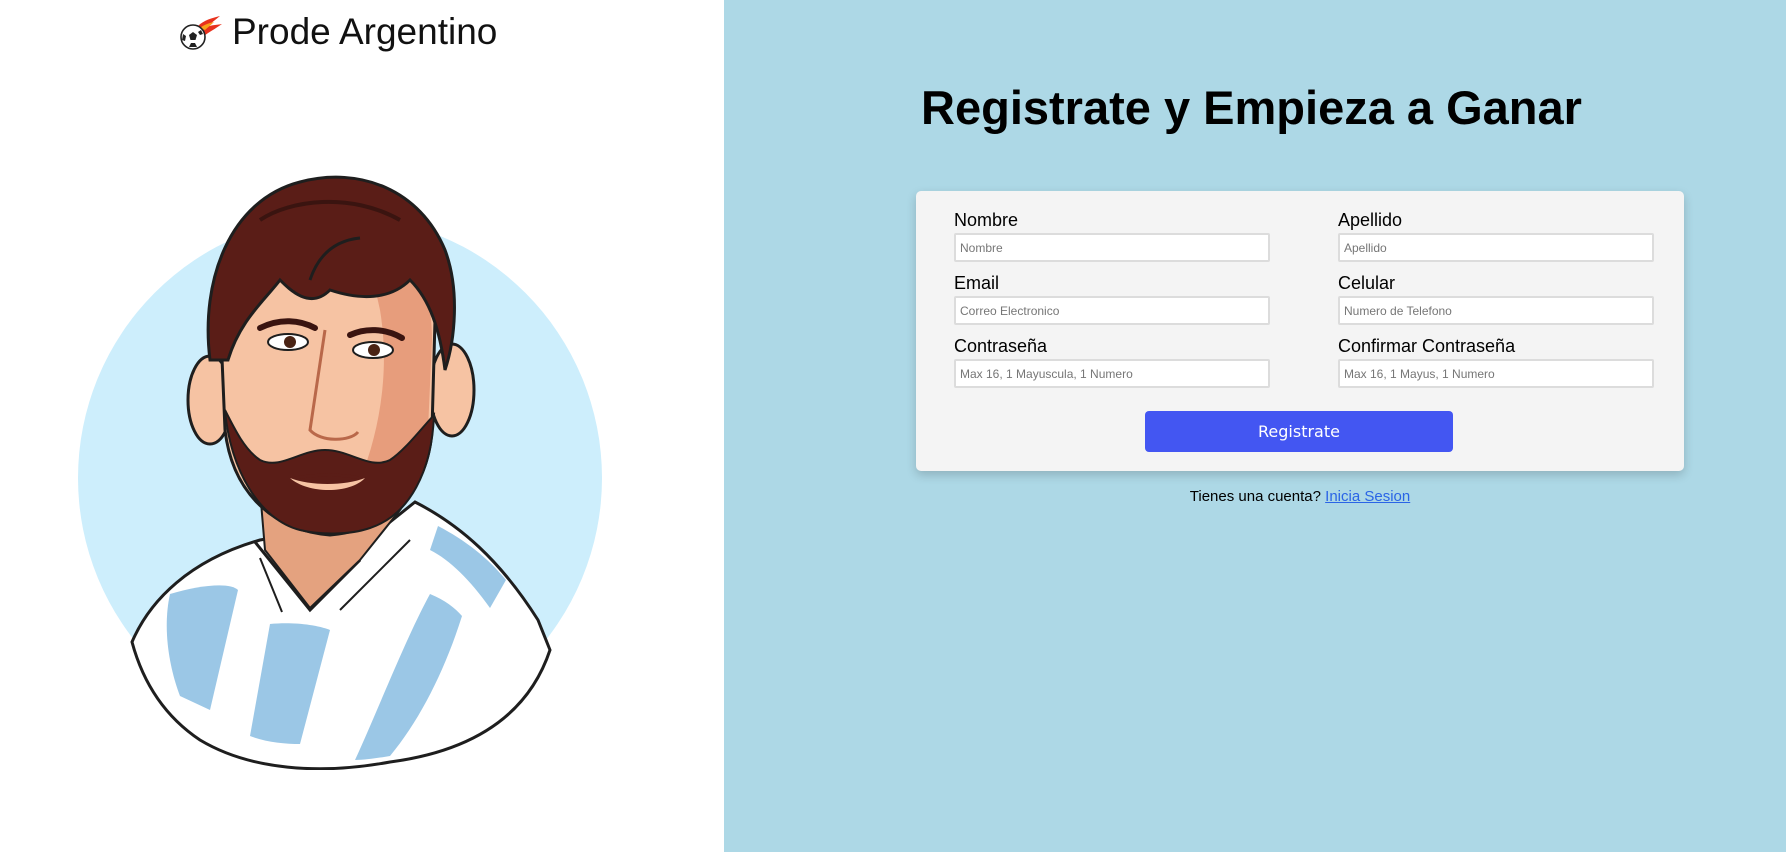 The image size is (1786, 852). I want to click on login-link: Inicia Sesion, so click(1367, 496).